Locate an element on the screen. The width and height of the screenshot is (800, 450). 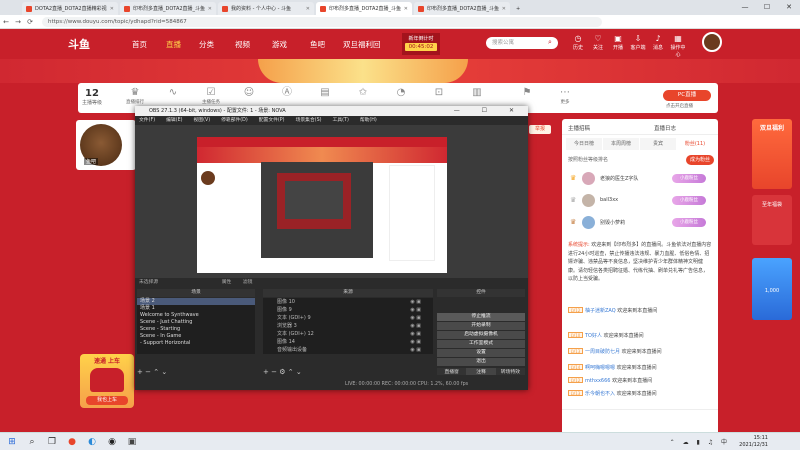
source-item: 图像 14 ◉ ▣ is located at coordinates (348, 342).